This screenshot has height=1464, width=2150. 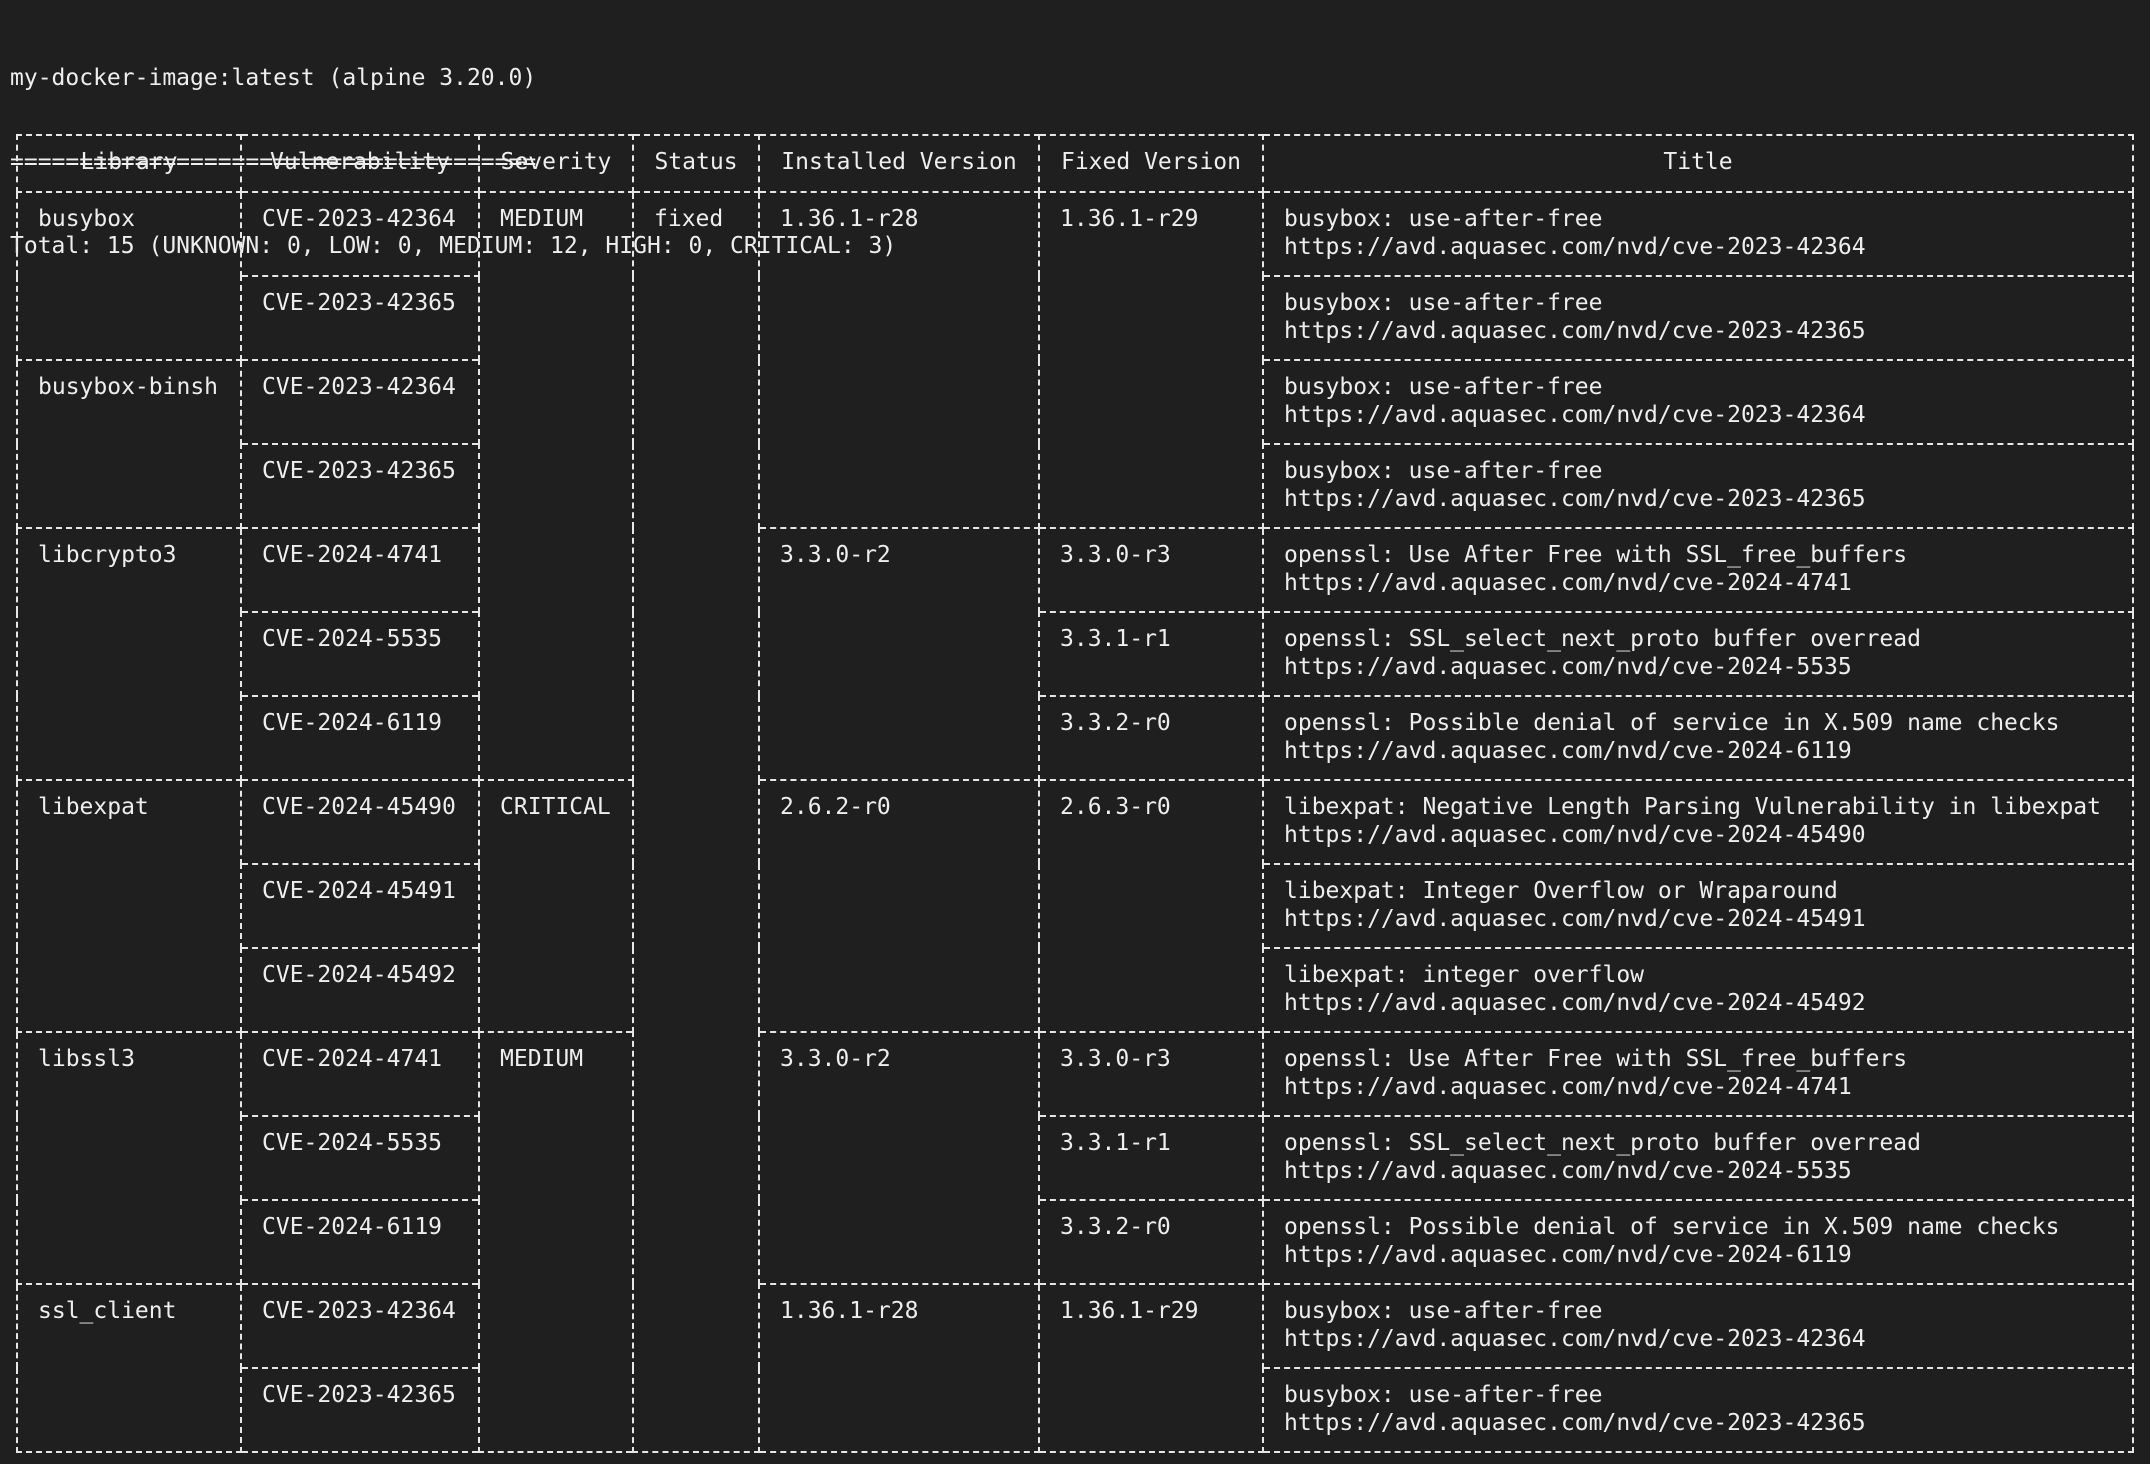 What do you see at coordinates (360, 822) in the screenshot?
I see `vulnerability-cell: CVE-2024-45490` at bounding box center [360, 822].